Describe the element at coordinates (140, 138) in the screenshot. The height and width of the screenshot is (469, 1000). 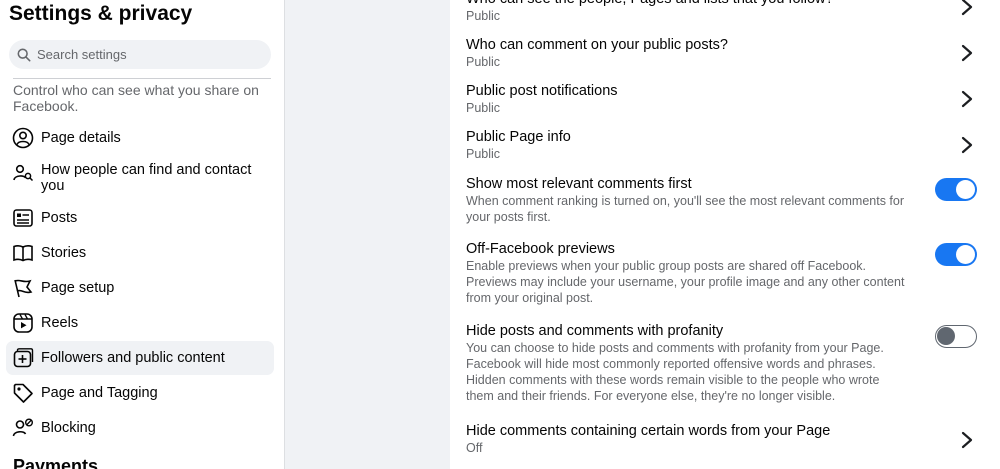
I see `sidebar-item-page-details: Page details` at that location.